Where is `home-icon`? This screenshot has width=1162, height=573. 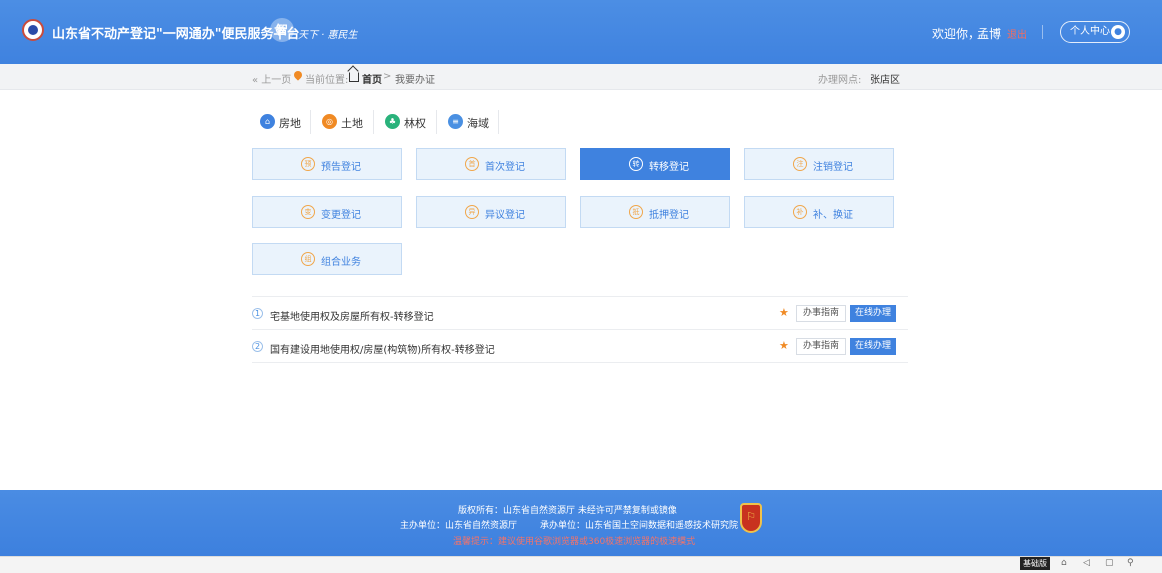 home-icon is located at coordinates (354, 77).